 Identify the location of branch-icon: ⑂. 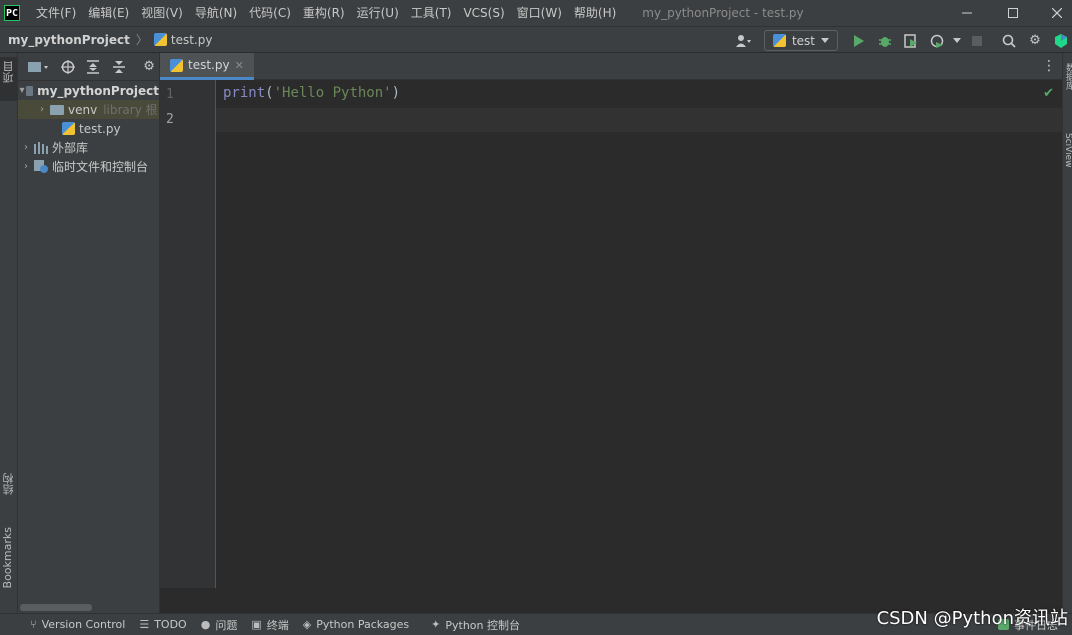
(33, 624).